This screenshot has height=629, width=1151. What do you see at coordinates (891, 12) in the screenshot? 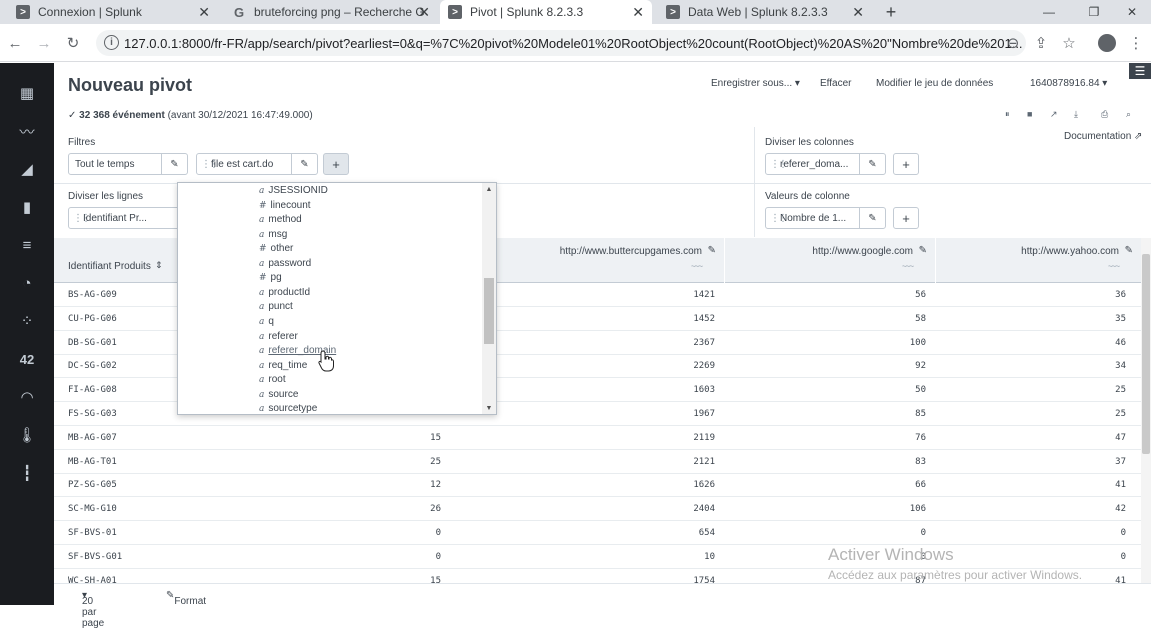
I see `new-tab-button: +` at bounding box center [891, 12].